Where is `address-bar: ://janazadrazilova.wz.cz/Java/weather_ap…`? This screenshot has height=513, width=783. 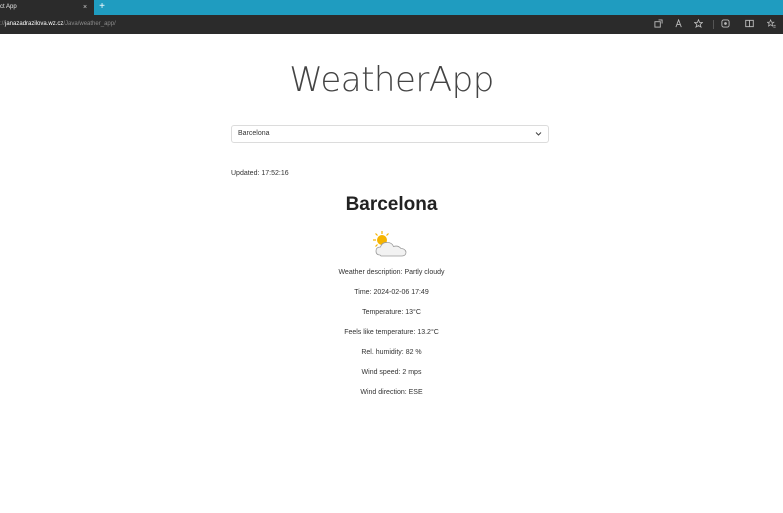 address-bar: ://janazadrazilova.wz.cz/Java/weather_ap… is located at coordinates (391, 24).